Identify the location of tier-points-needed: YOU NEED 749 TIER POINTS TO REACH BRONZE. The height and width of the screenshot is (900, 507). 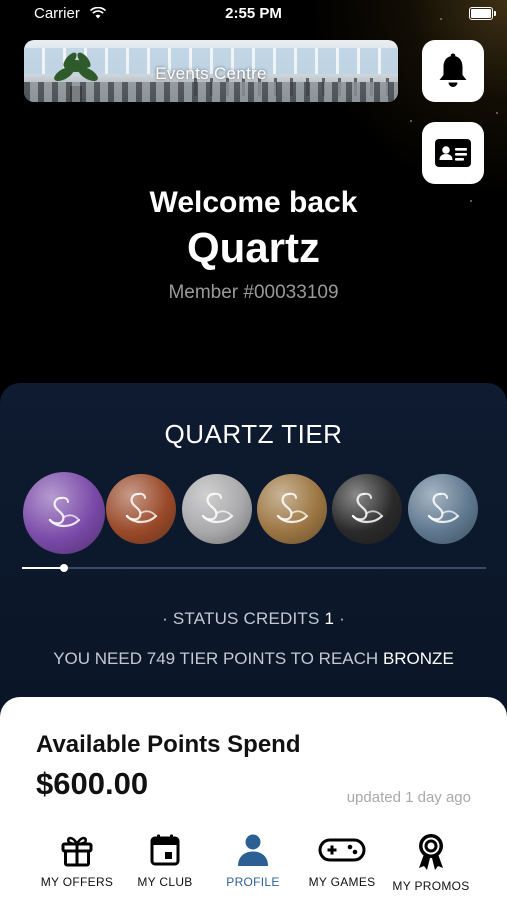
(253, 659).